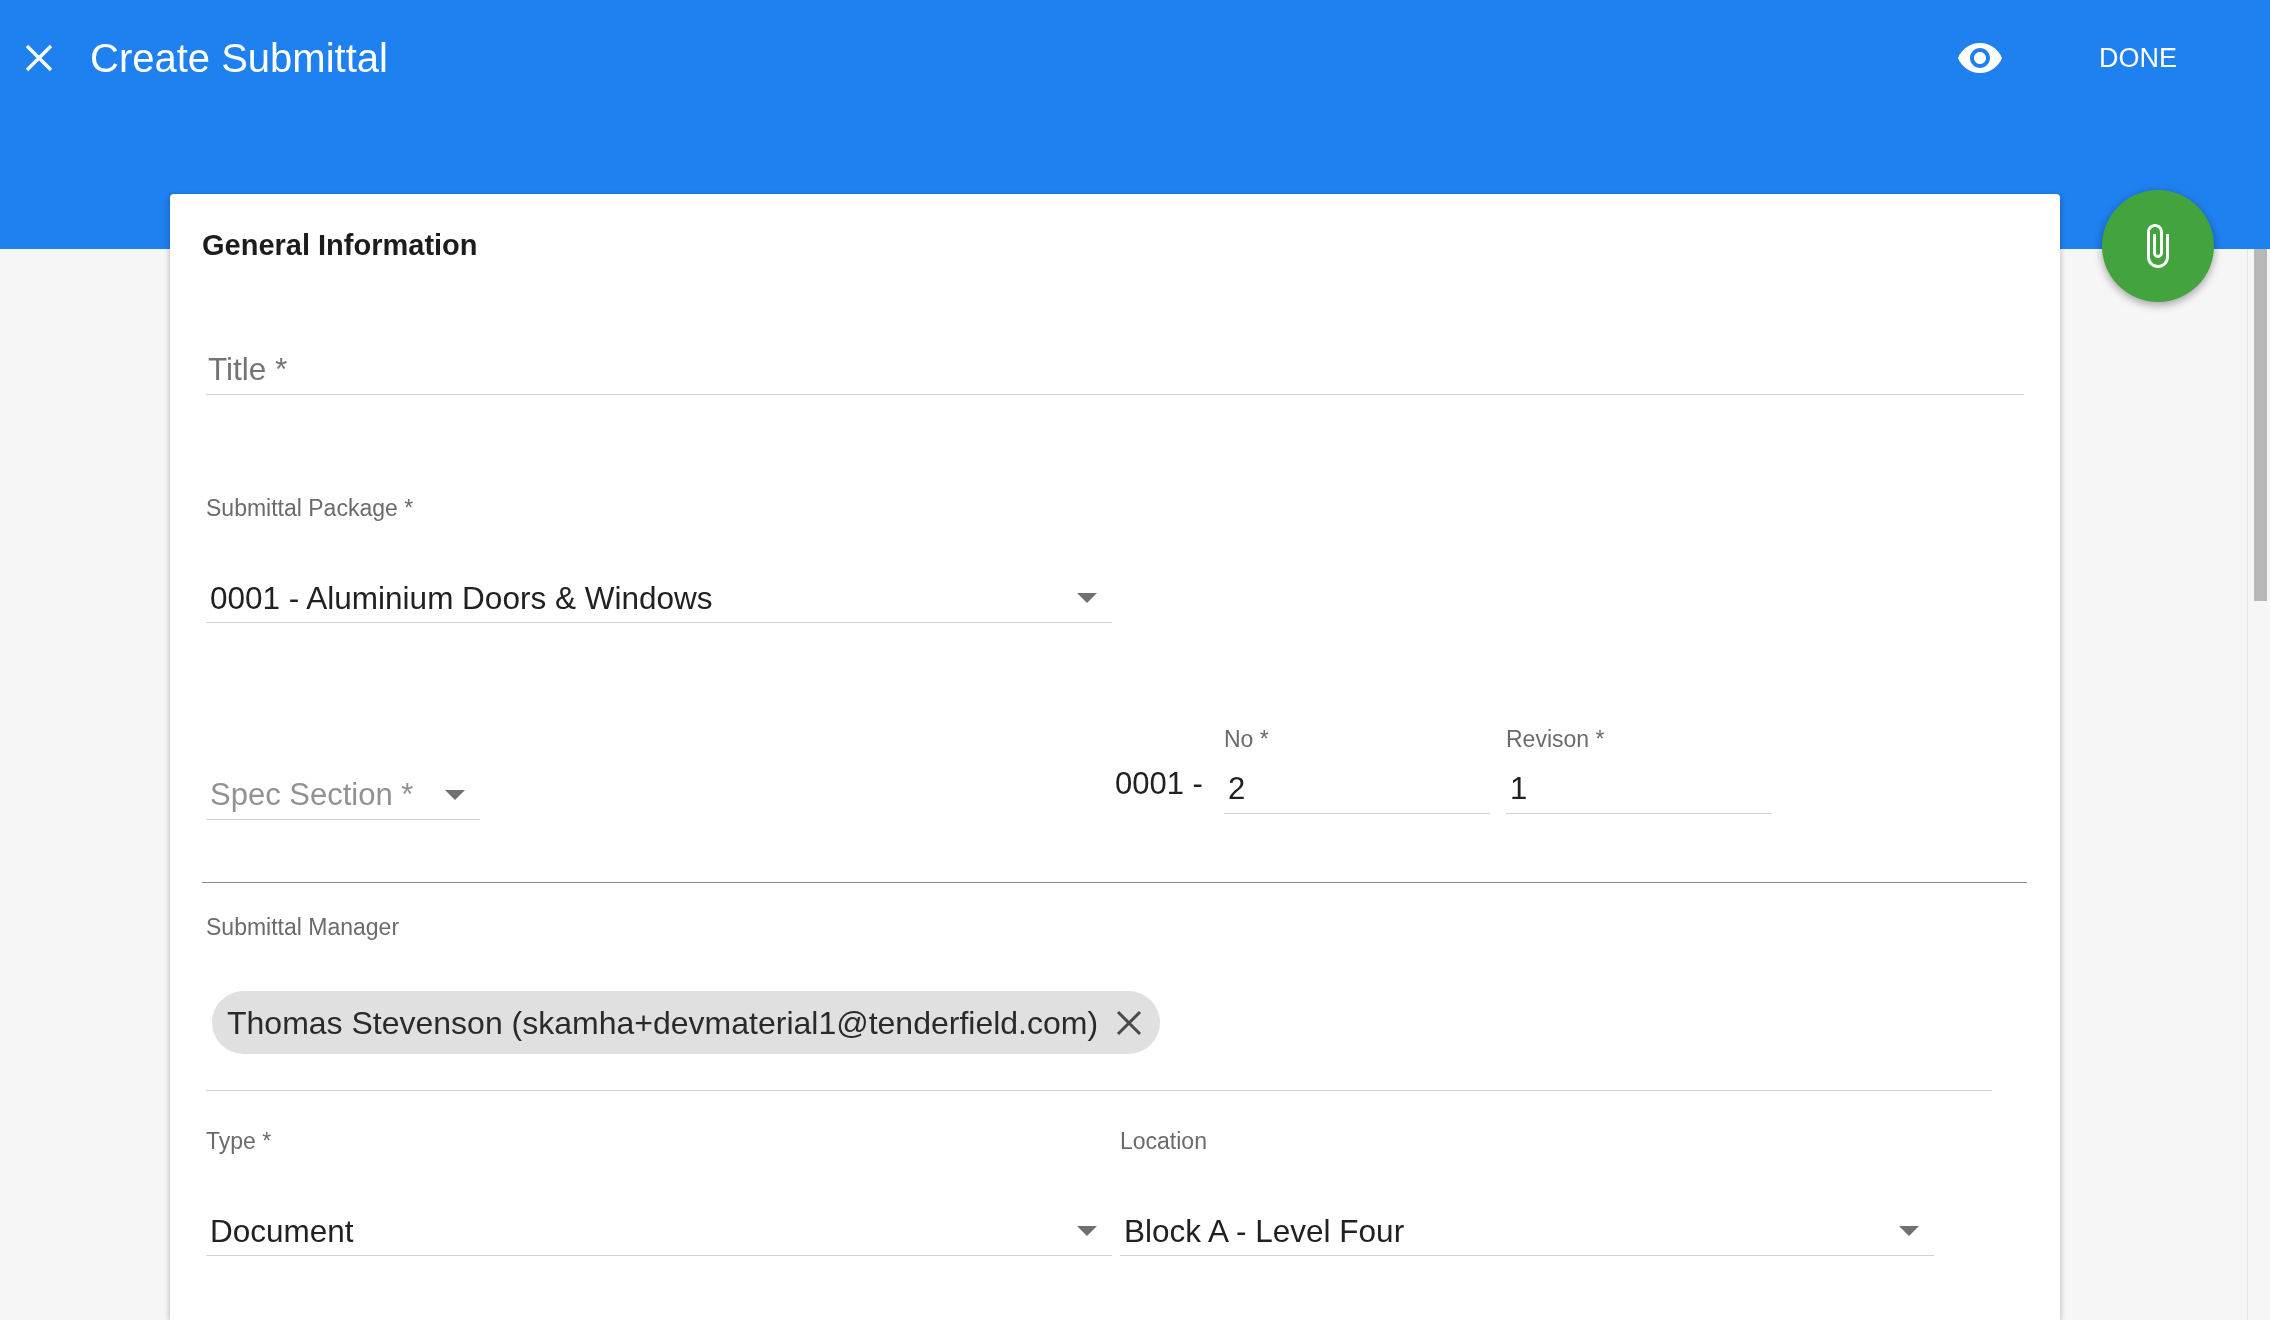 This screenshot has width=2270, height=1320. What do you see at coordinates (239, 58) in the screenshot?
I see `page-title: Create Submittal` at bounding box center [239, 58].